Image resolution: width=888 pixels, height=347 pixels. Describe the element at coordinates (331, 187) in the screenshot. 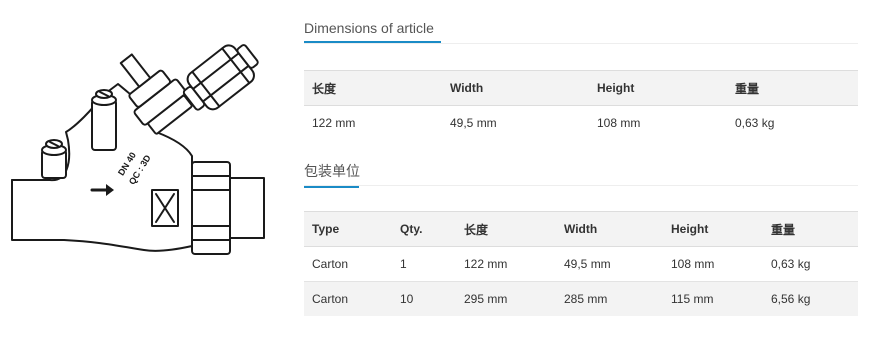

I see `packaging-title-underline` at that location.